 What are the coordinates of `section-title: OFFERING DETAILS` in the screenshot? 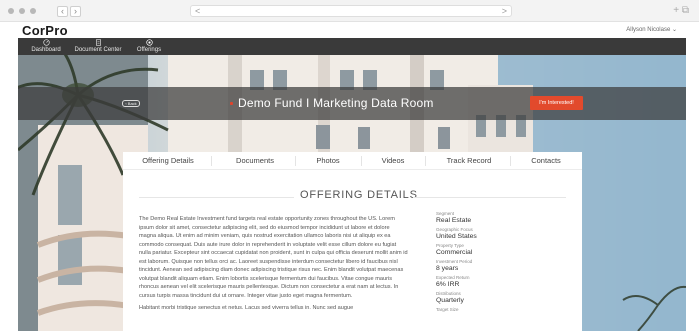 It's located at (359, 195).